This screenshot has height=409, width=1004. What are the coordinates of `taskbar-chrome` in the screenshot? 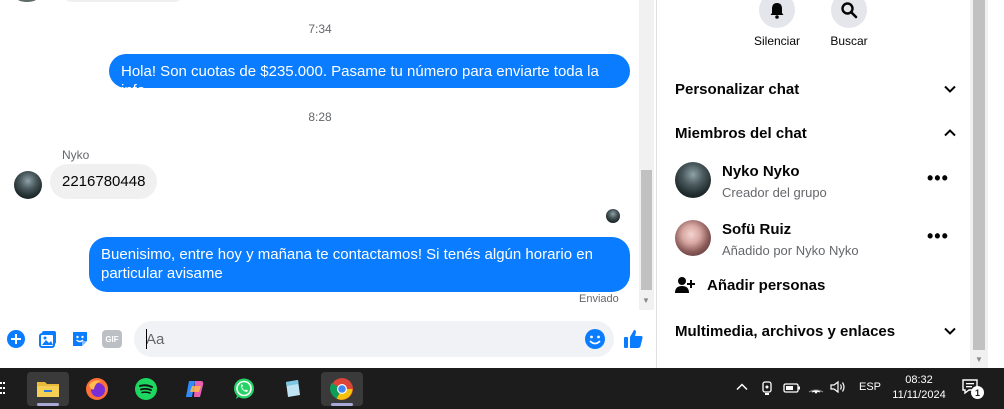 It's located at (342, 389).